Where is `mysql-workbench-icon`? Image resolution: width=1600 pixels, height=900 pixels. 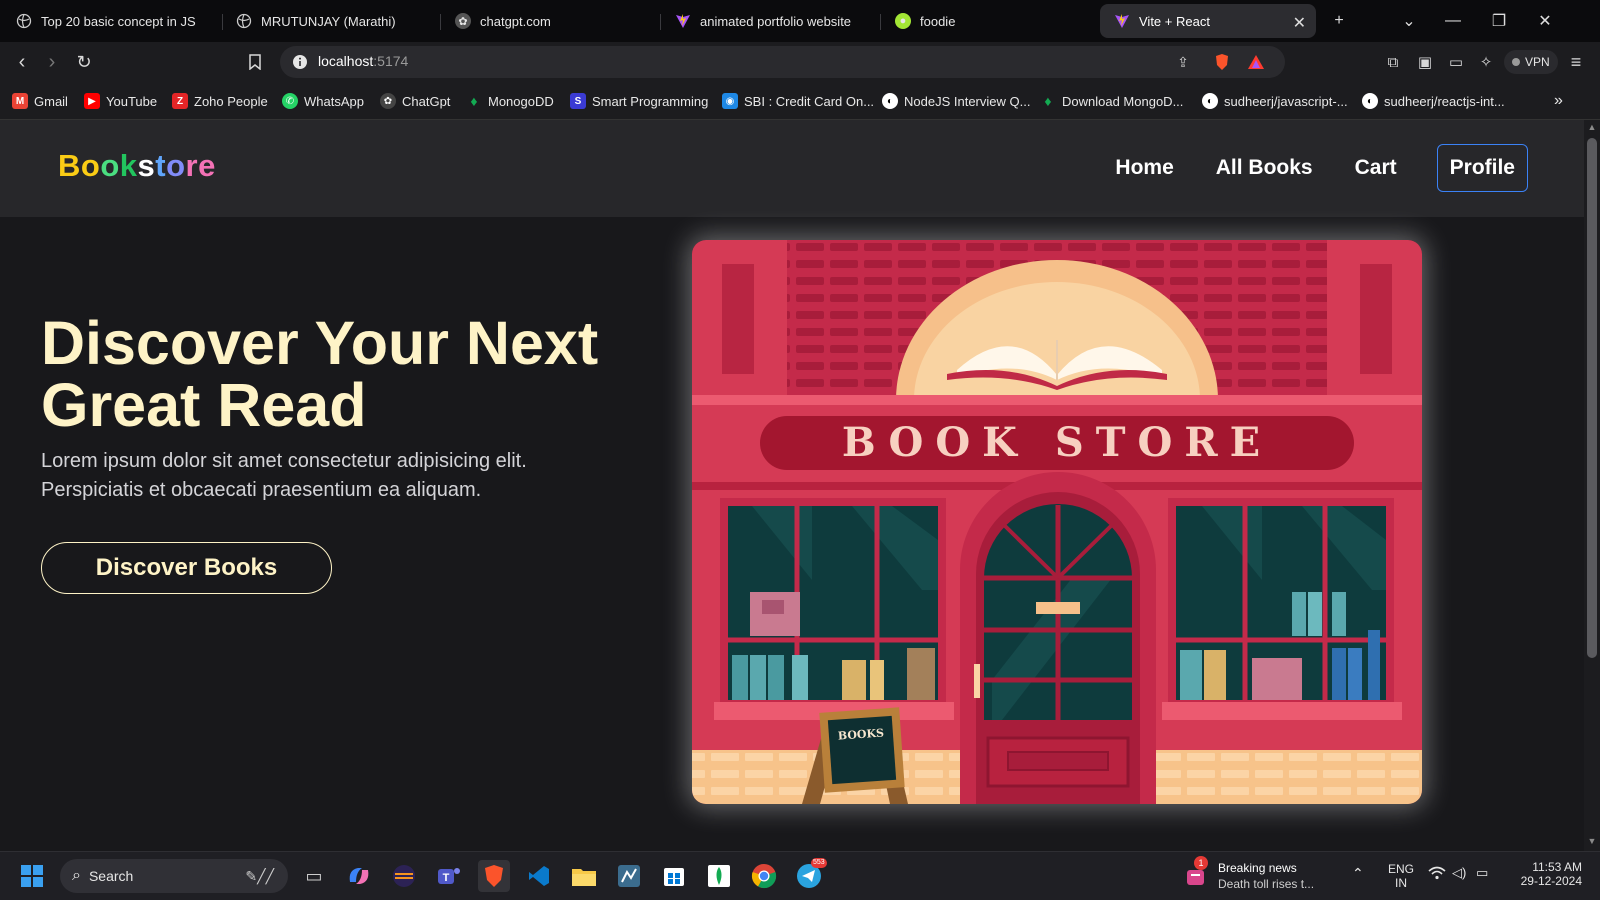
mysql-workbench-icon is located at coordinates (629, 876).